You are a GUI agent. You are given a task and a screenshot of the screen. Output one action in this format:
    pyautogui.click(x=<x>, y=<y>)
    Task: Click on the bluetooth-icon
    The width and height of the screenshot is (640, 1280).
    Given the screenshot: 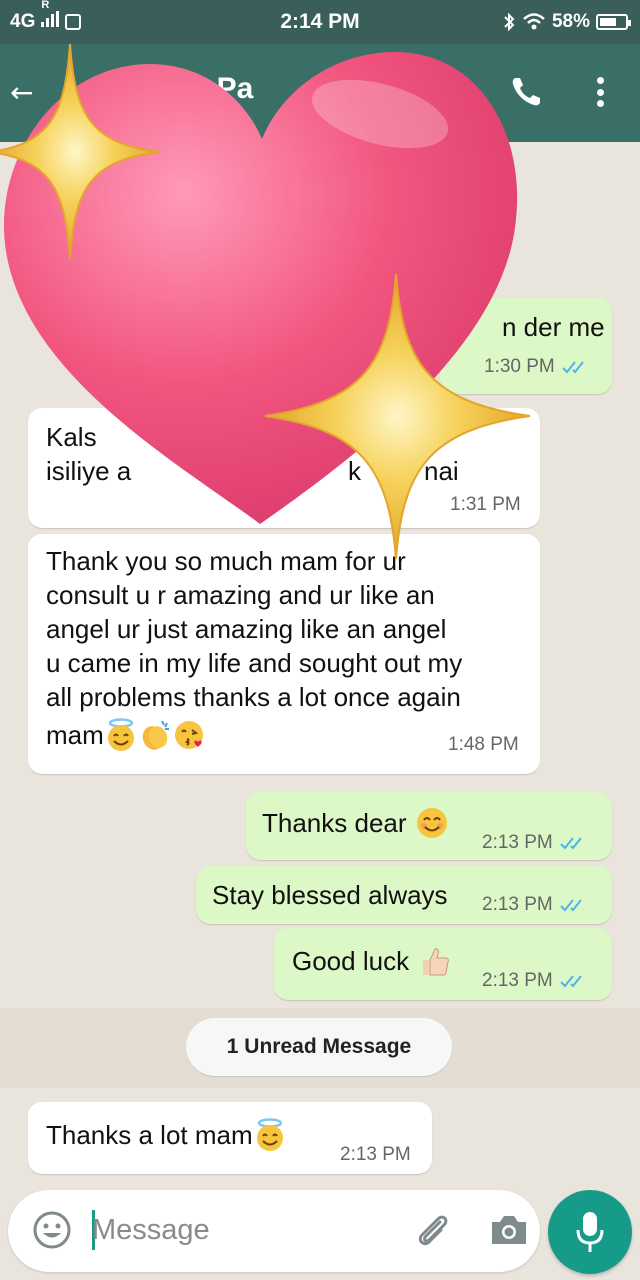 What is the action you would take?
    pyautogui.click(x=509, y=22)
    